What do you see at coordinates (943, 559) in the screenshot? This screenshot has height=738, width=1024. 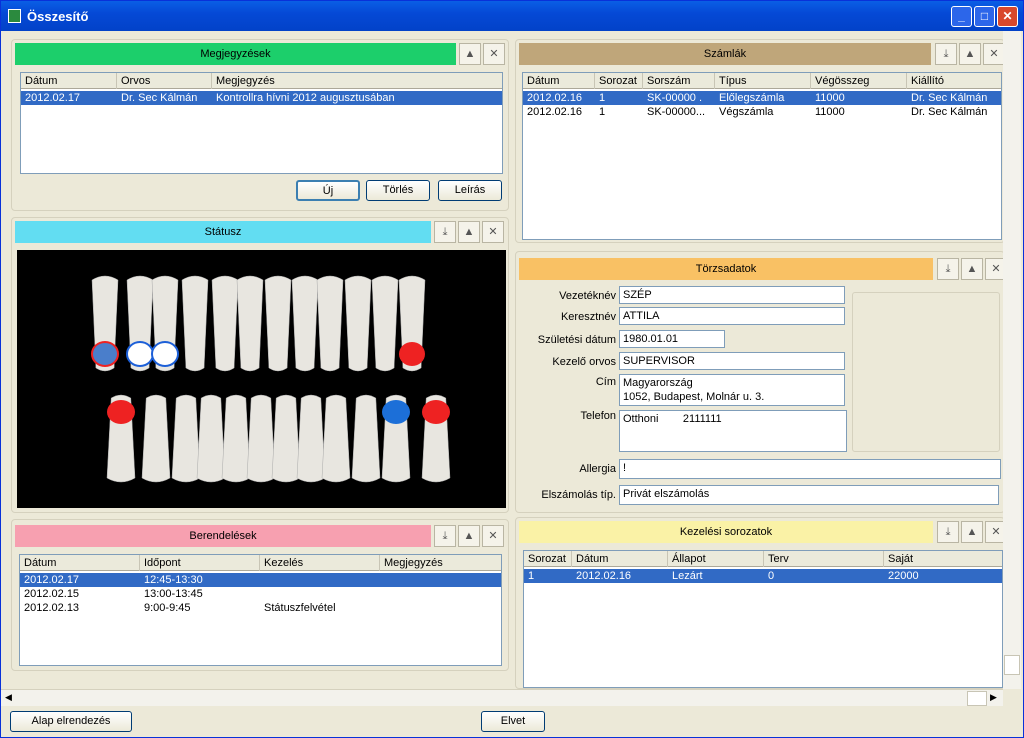 I see `col-own: Saját` at bounding box center [943, 559].